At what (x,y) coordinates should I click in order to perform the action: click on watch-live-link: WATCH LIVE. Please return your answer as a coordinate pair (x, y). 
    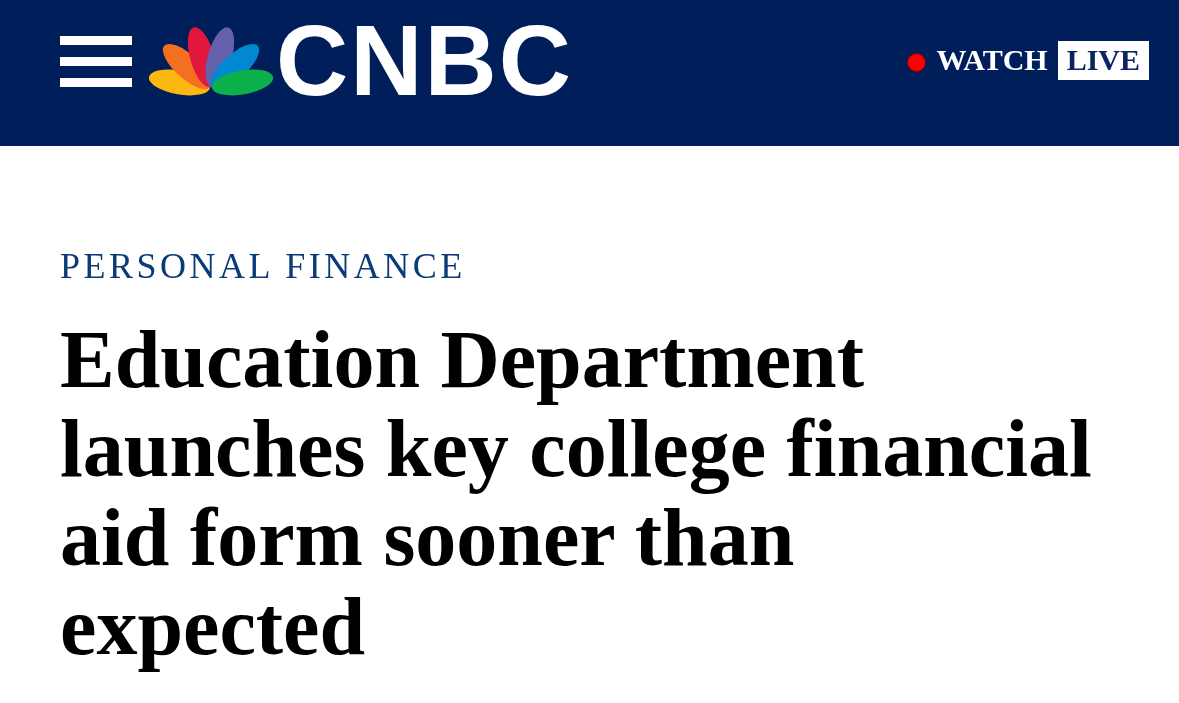
    Looking at the image, I should click on (1027, 60).